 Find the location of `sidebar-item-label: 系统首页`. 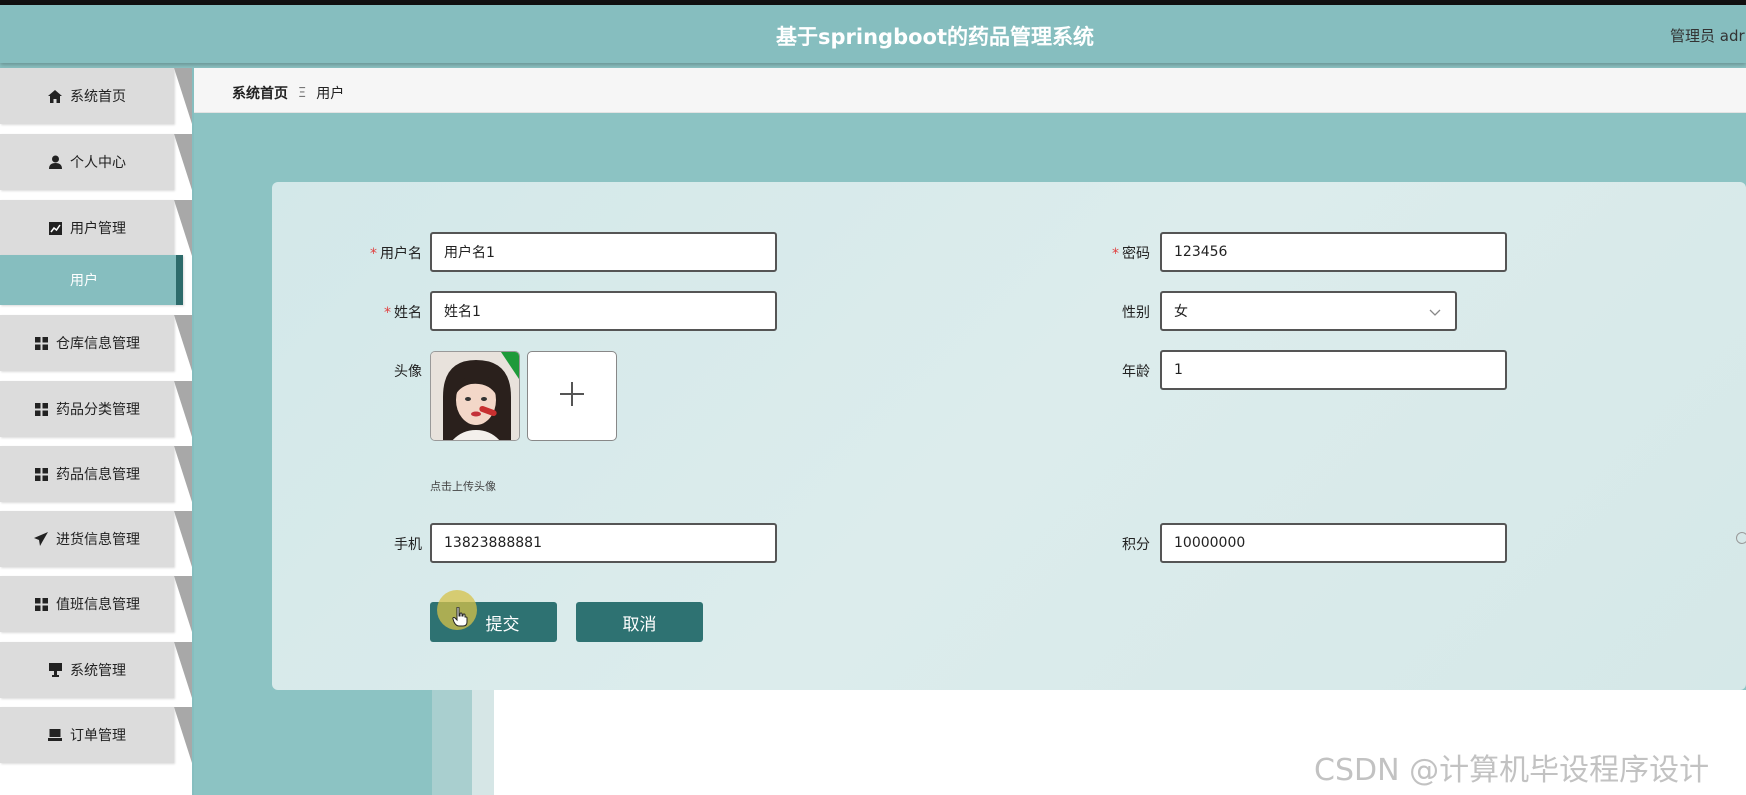

sidebar-item-label: 系统首页 is located at coordinates (98, 97).